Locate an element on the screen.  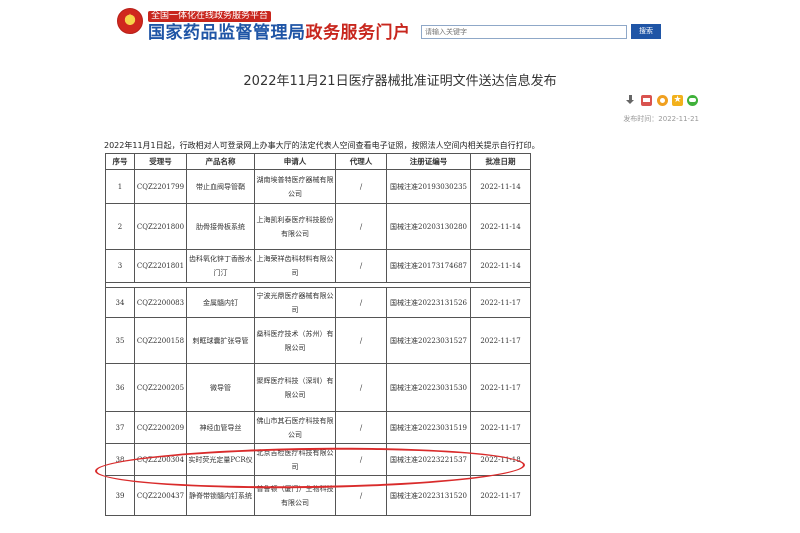
cell-cert: 国械注准20223131520 is located at coordinates (428, 495).